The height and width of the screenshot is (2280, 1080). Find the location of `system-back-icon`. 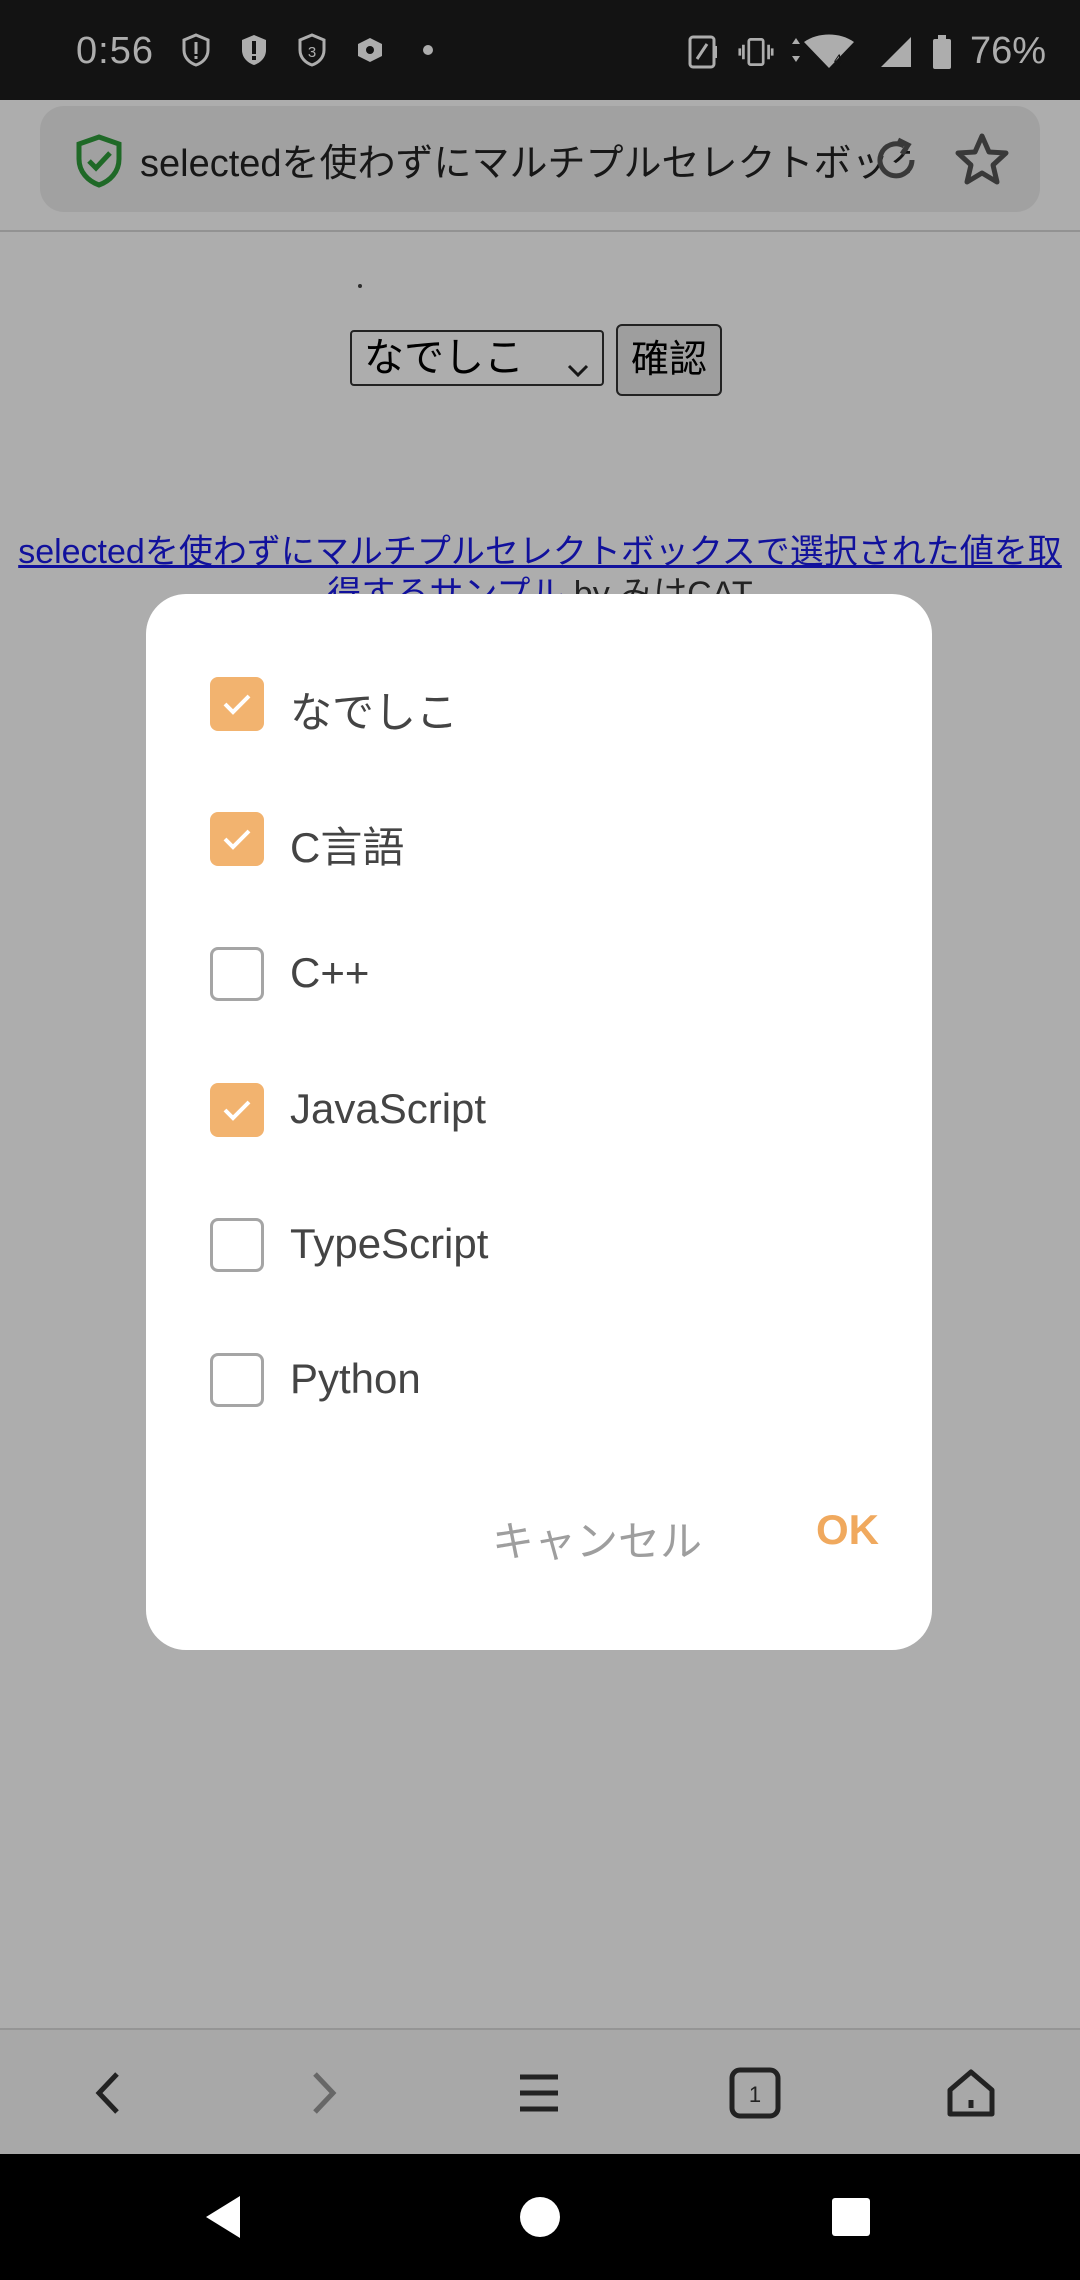

system-back-icon is located at coordinates (225, 2217).